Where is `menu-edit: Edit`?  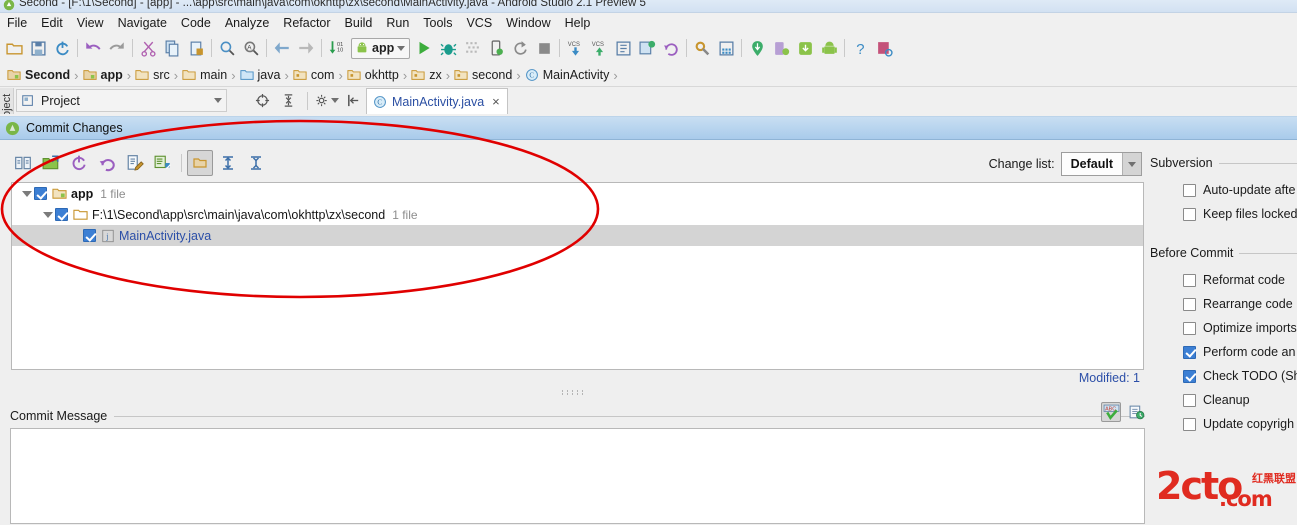
menu-edit: Edit is located at coordinates (52, 23).